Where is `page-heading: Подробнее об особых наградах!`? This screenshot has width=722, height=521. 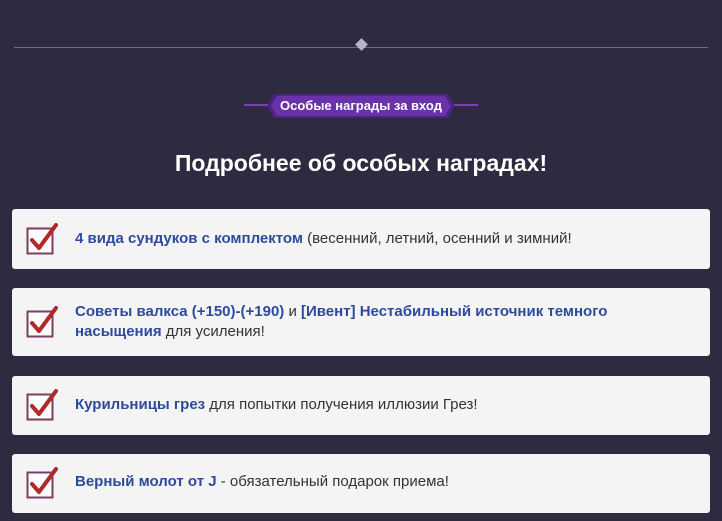 page-heading: Подробнее об особых наградах! is located at coordinates (361, 163).